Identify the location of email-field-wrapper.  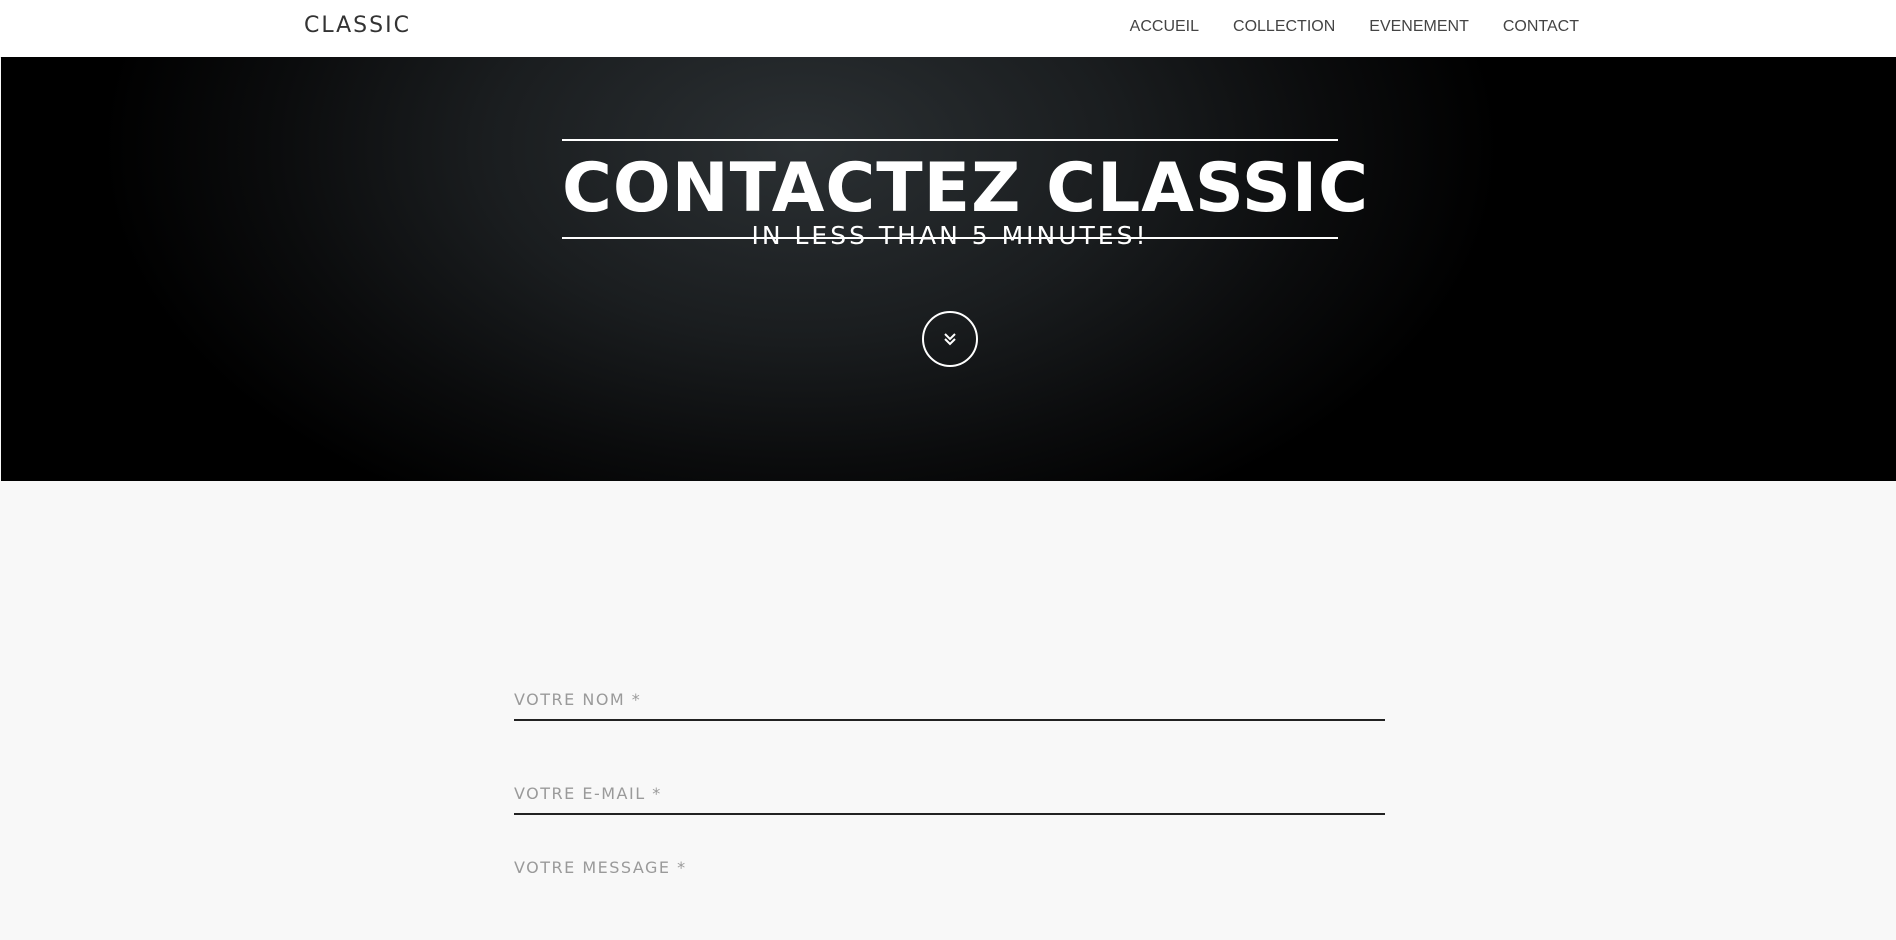
(949, 788).